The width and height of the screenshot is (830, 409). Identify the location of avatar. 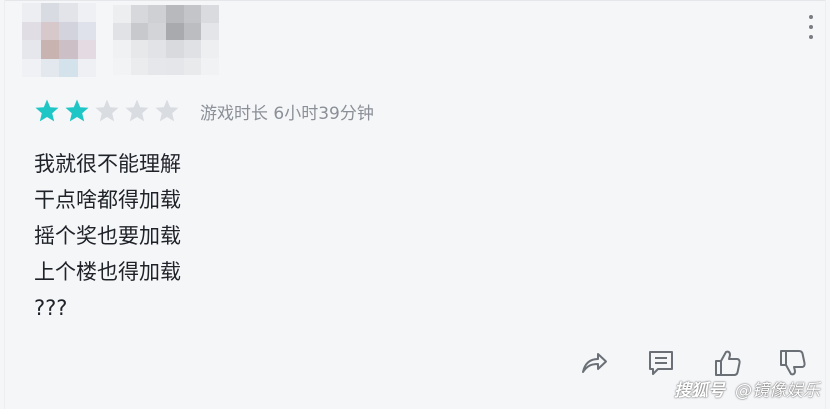
(59, 40).